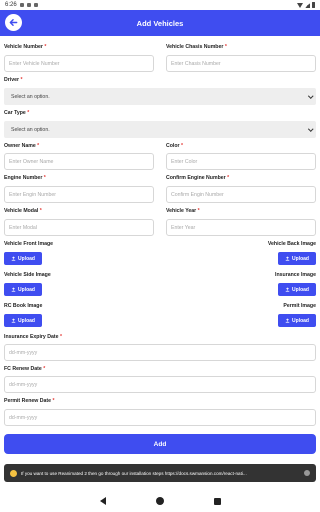 The width and height of the screenshot is (320, 512). Describe the element at coordinates (29, 401) in the screenshot. I see `permit-renew-date-label: Permit Renew Date *` at that location.